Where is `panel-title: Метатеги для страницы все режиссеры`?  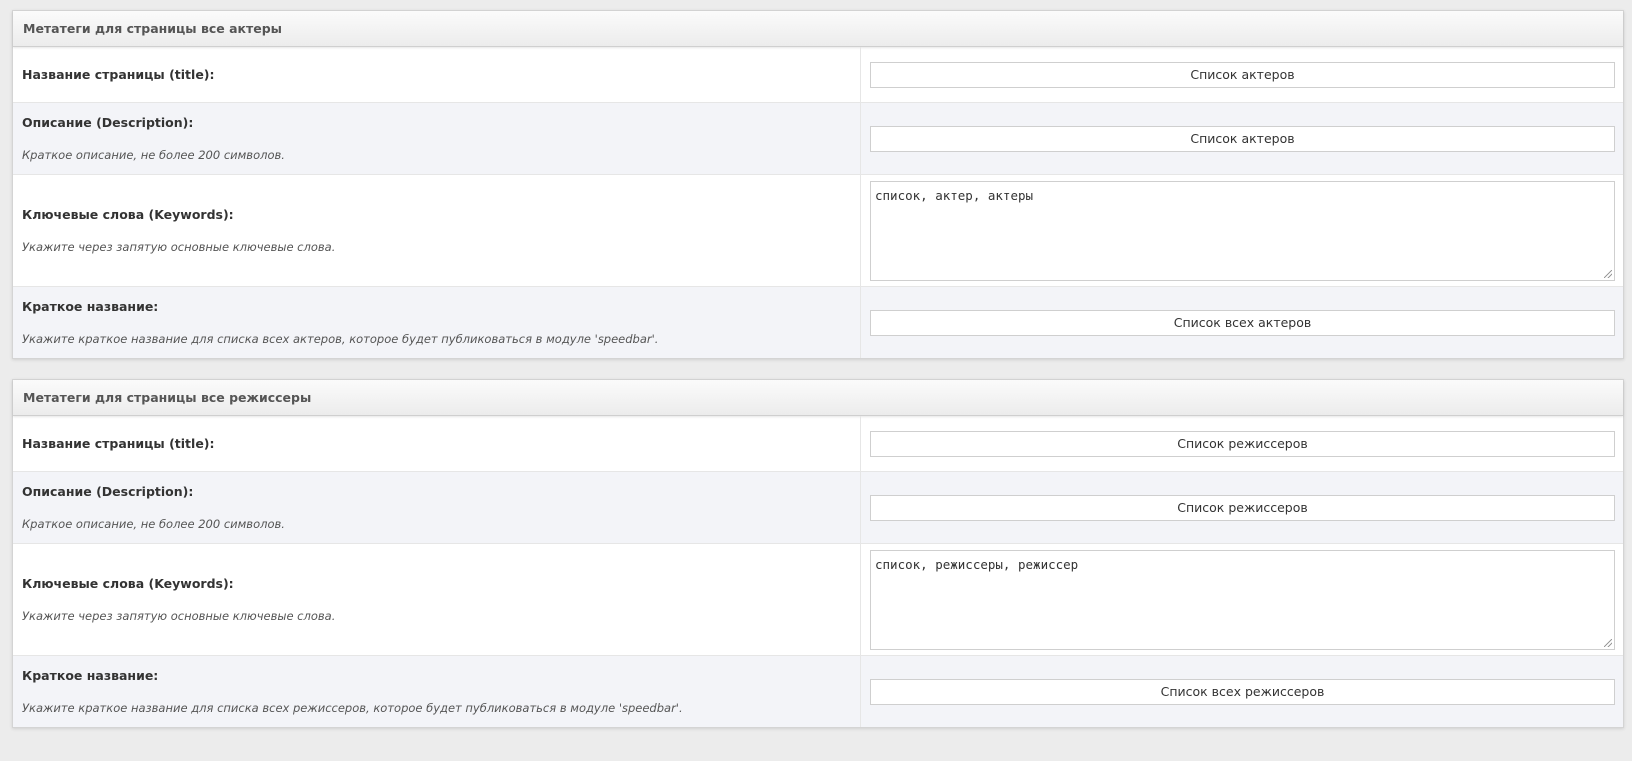 panel-title: Метатеги для страницы все режиссеры is located at coordinates (818, 398).